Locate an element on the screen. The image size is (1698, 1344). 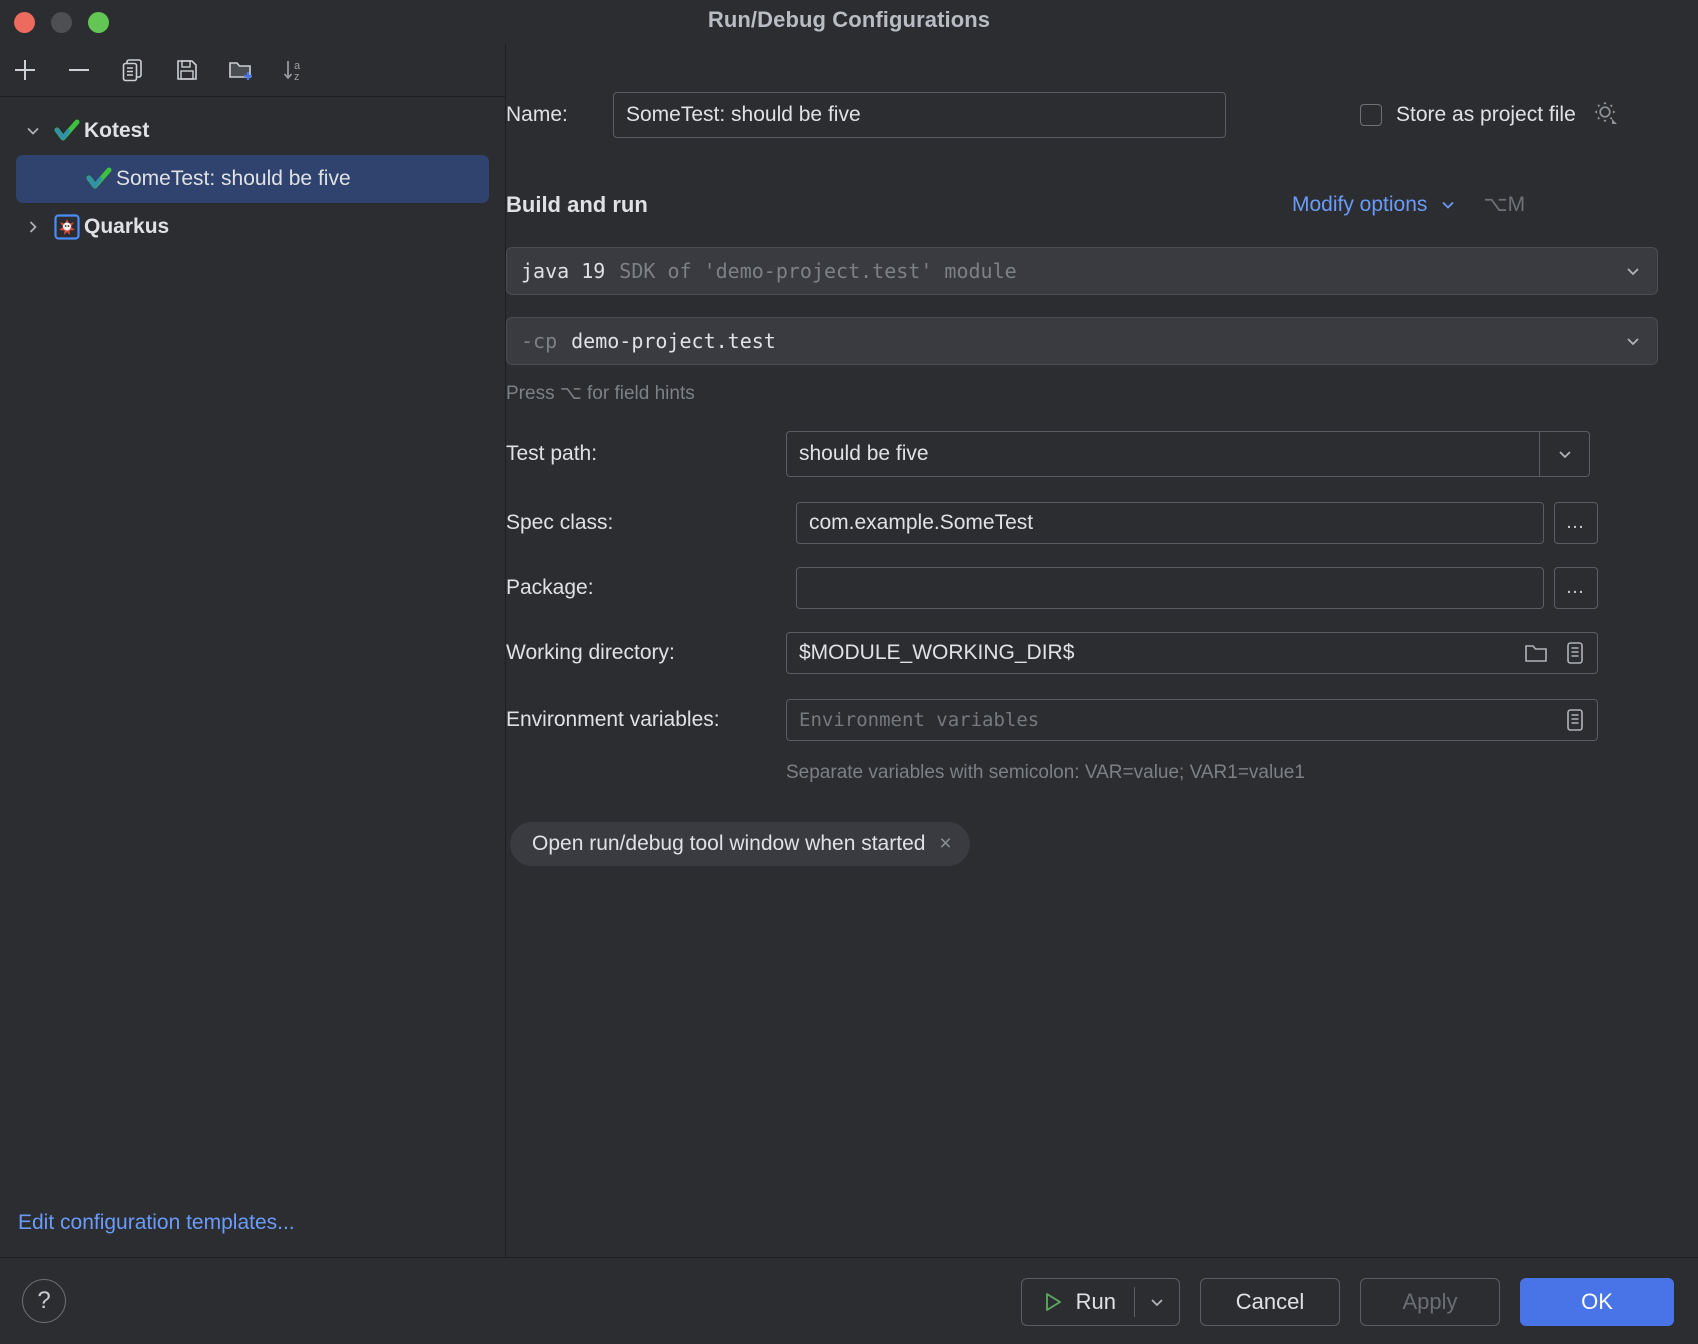
classpath-combobox: -cp demo-project.test is located at coordinates (1082, 341).